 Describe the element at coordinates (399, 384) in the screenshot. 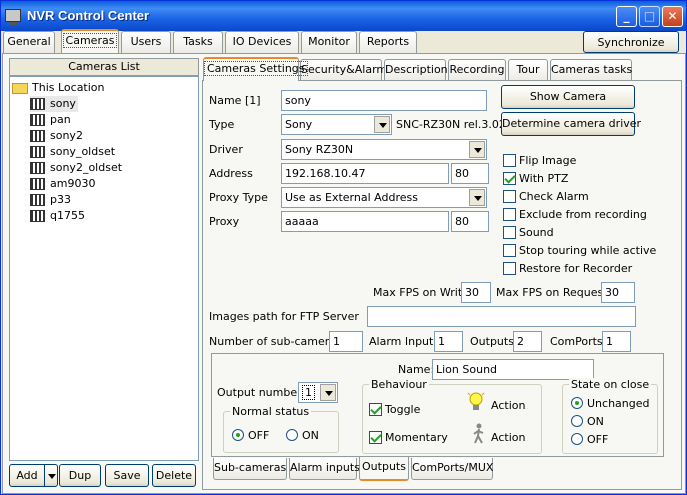

I see `behaviour-title: Behaviour` at that location.